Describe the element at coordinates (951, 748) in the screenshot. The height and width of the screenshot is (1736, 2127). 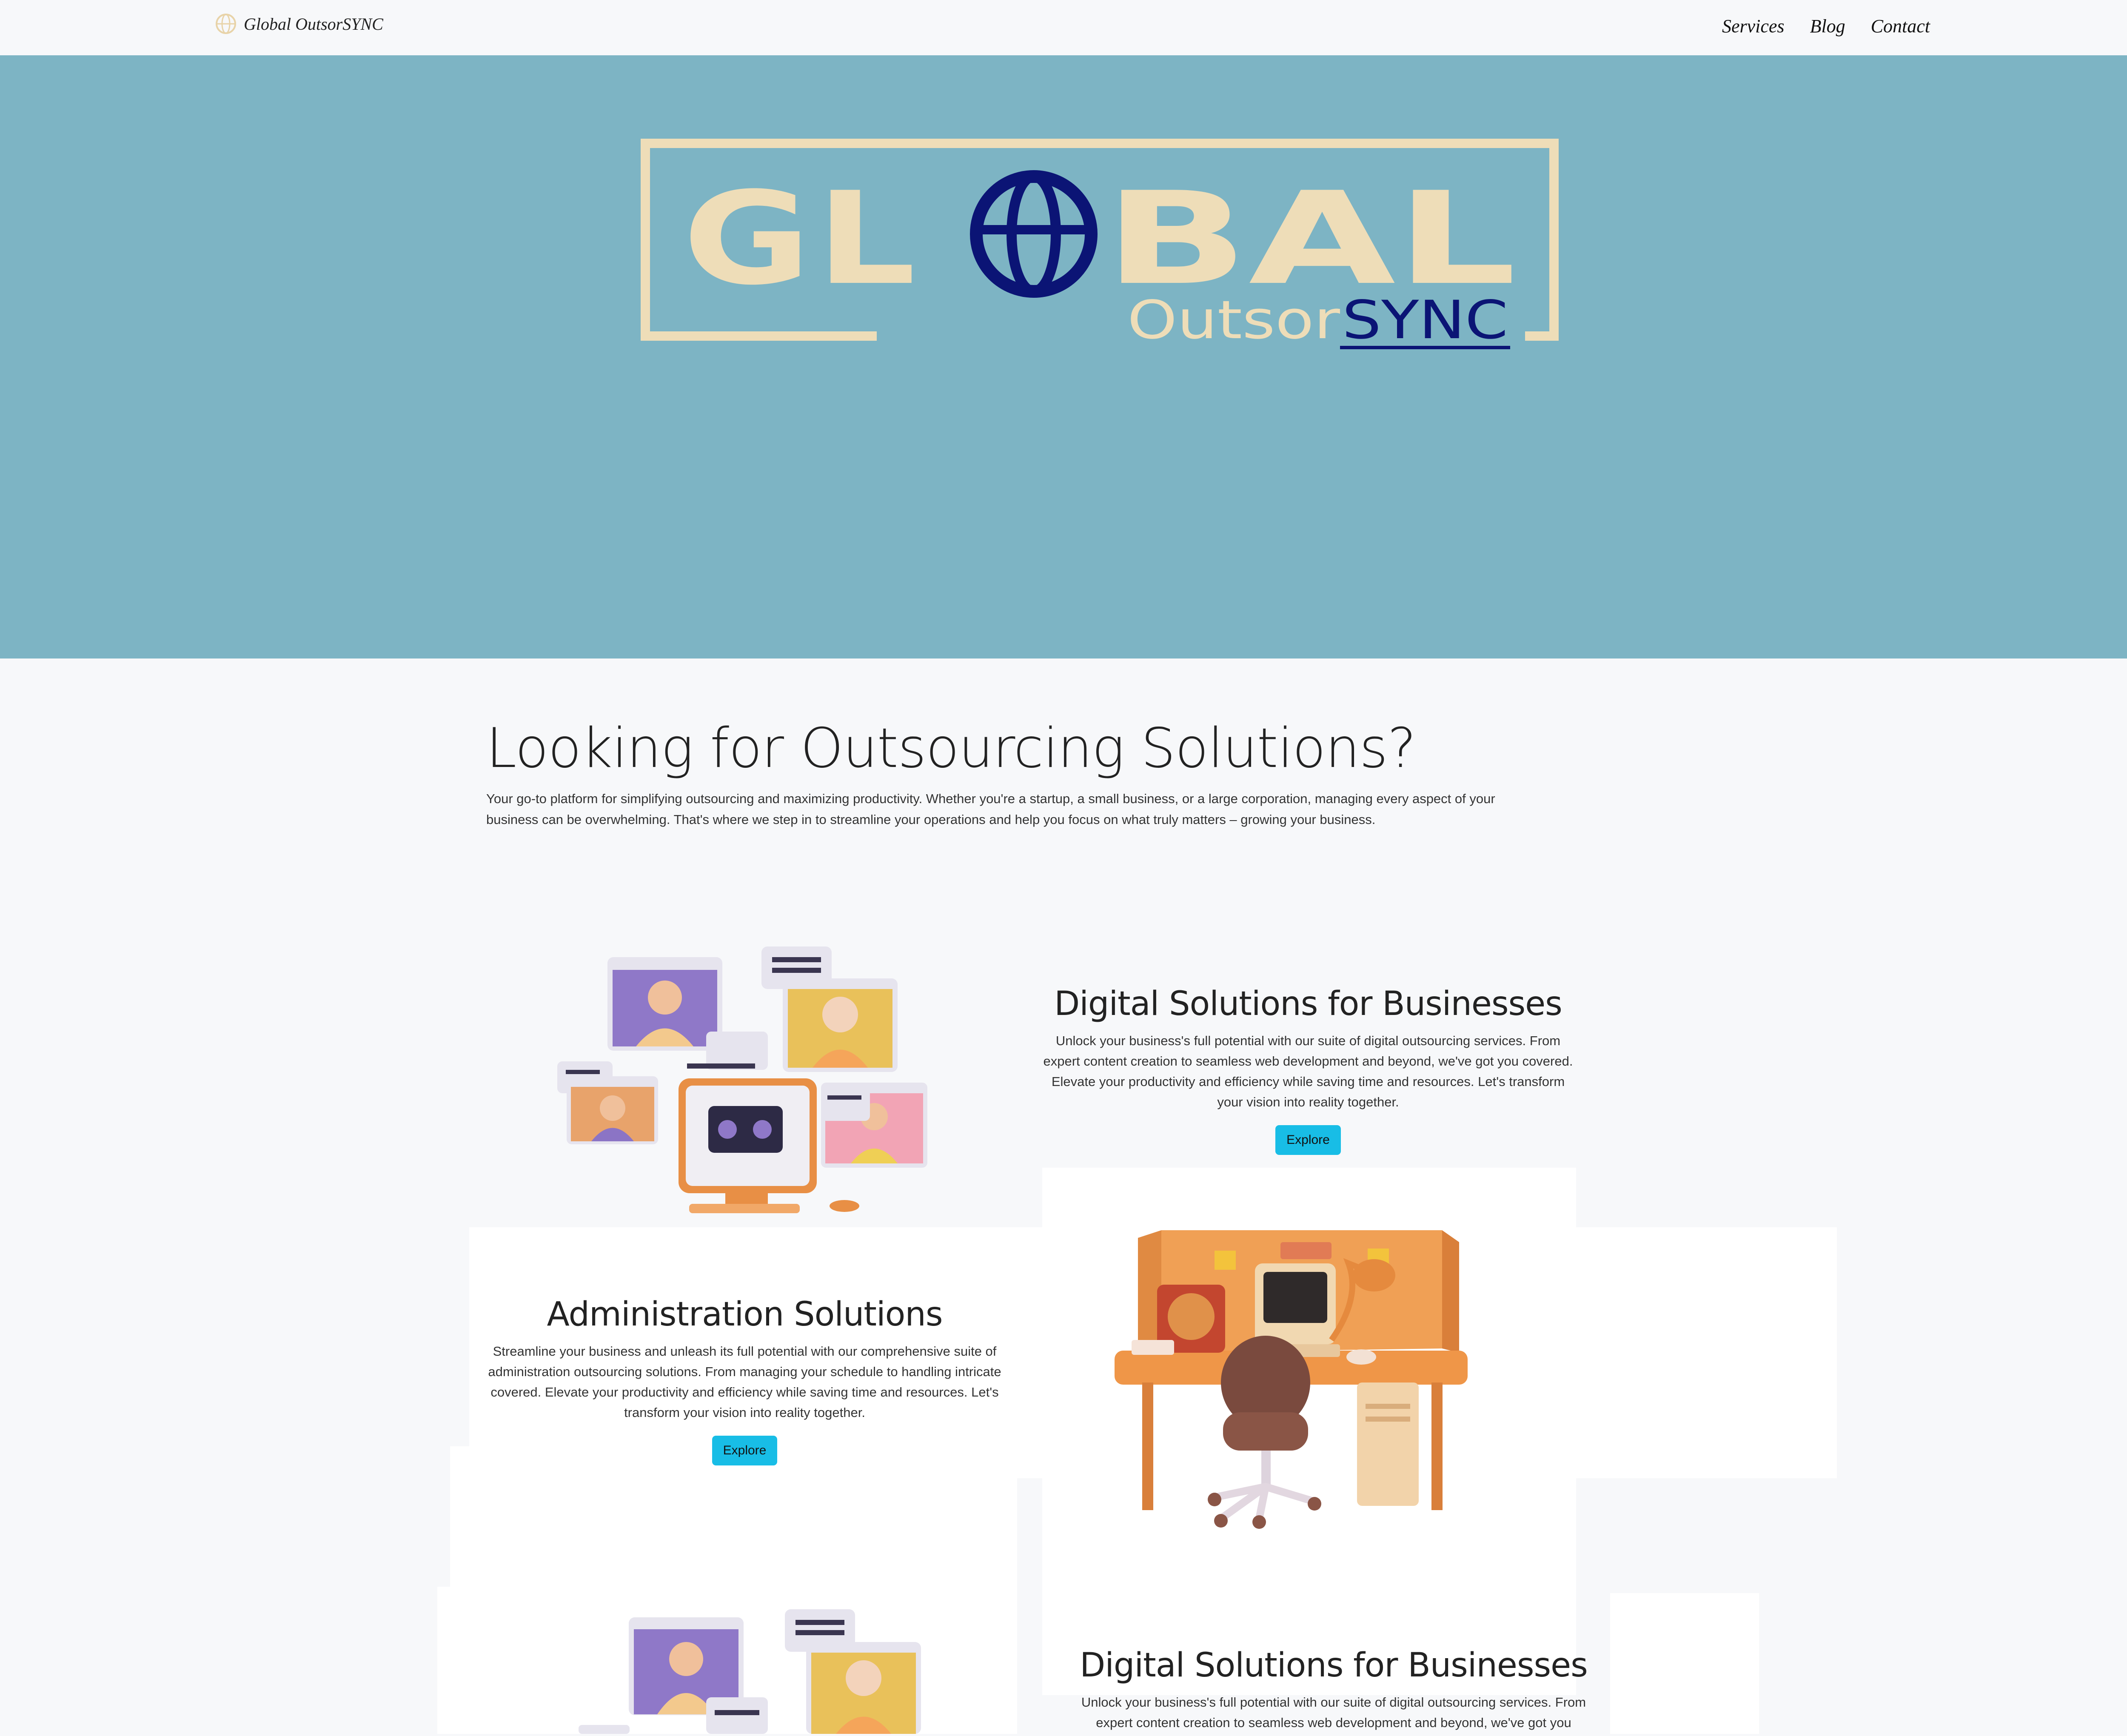
I see `intro-heading: Looking for Outsourcing Solutions?` at that location.